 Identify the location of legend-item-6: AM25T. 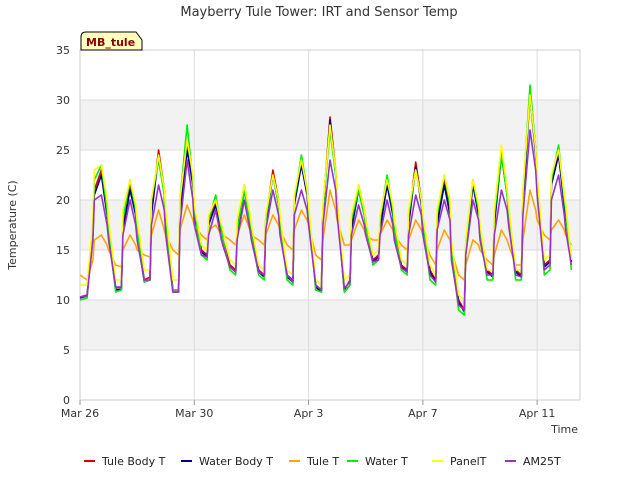
(533, 461).